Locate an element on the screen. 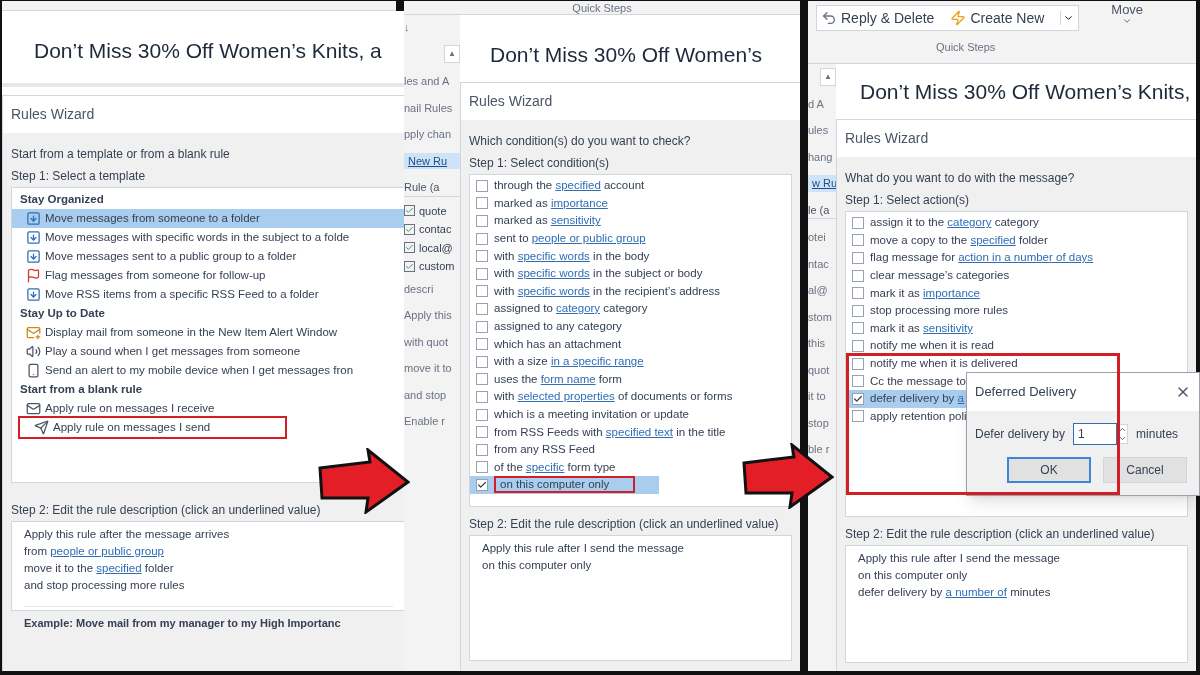 The height and width of the screenshot is (675, 1200). cancel-button: Cancel is located at coordinates (1145, 470).